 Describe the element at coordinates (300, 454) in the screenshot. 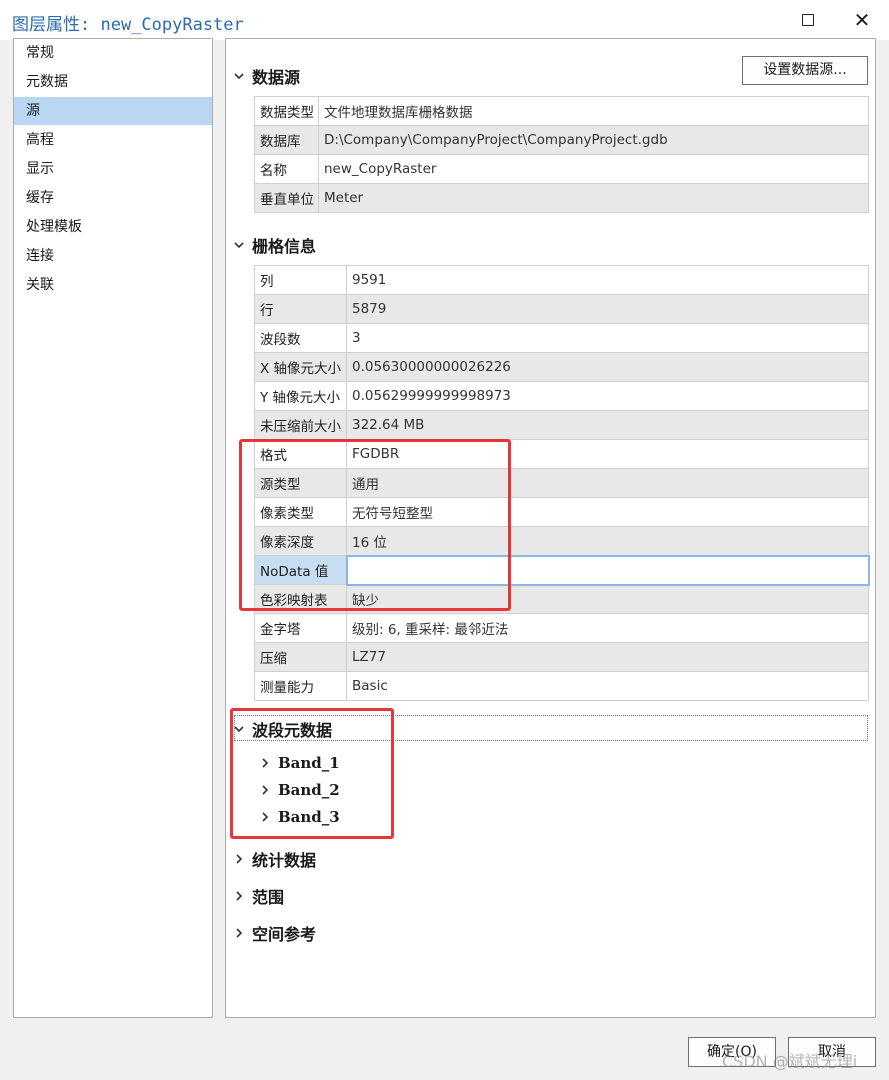

I see `property-key: 格式` at that location.